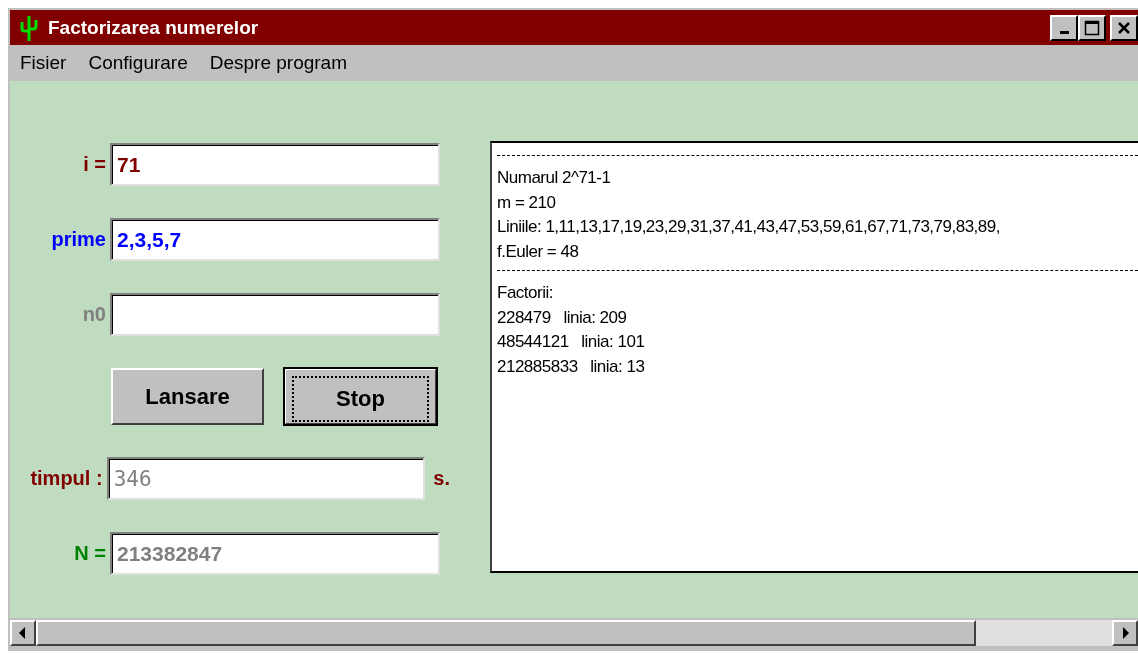 The height and width of the screenshot is (653, 1138). What do you see at coordinates (749, 227) in the screenshot?
I see `output-line: Liniile: 1,11,13,17,19,23,29,31,37,41,43,47,53,59,61,67,71,73,79,83,89,` at bounding box center [749, 227].